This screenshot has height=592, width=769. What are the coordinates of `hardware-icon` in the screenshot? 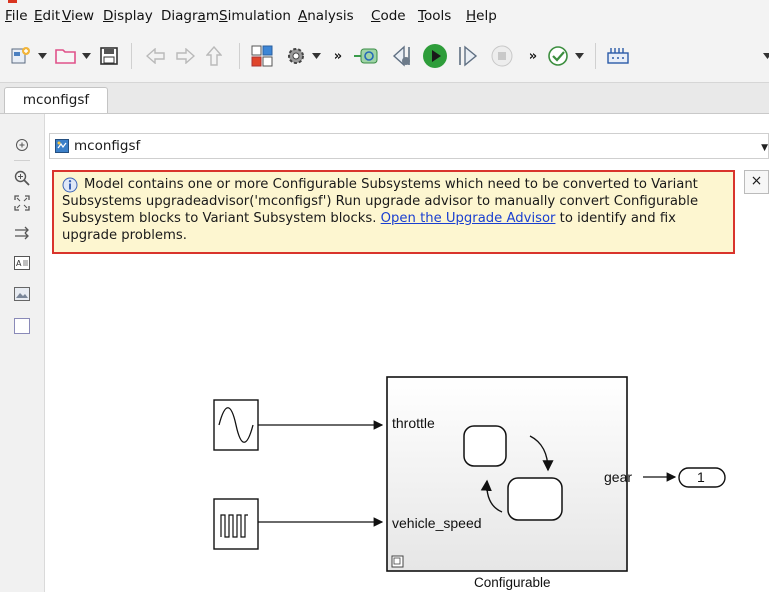 It's located at (618, 56).